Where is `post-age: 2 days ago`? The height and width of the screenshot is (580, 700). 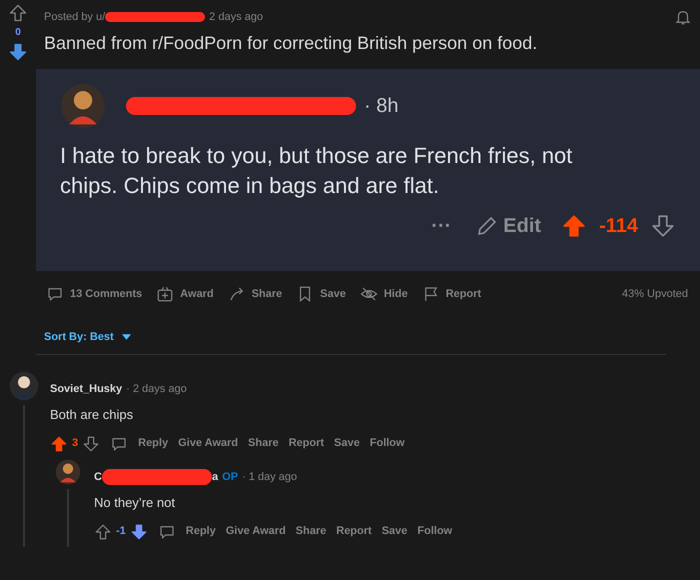
post-age: 2 days ago is located at coordinates (236, 17).